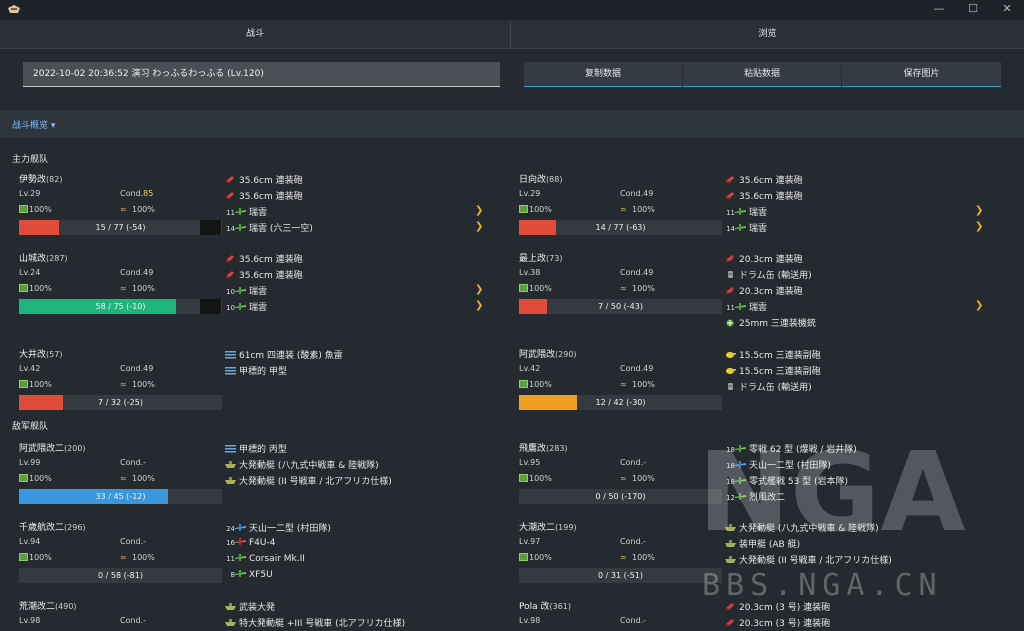  I want to click on ship-name: 山城改(287), so click(43, 257).